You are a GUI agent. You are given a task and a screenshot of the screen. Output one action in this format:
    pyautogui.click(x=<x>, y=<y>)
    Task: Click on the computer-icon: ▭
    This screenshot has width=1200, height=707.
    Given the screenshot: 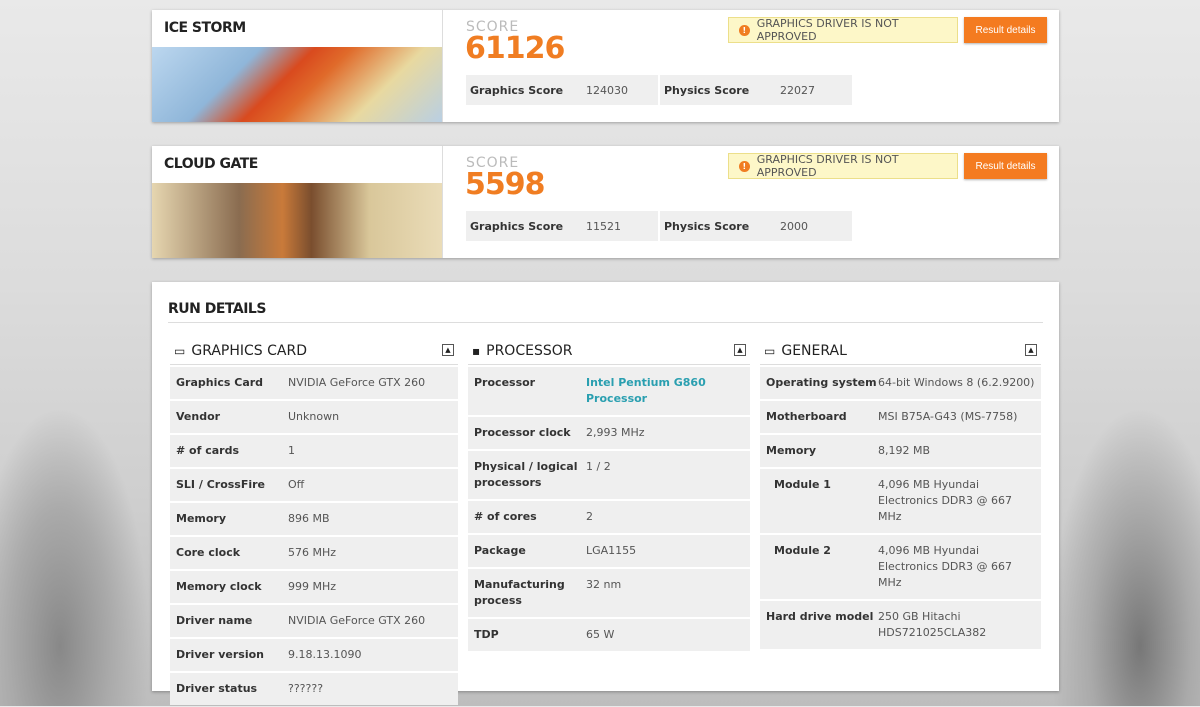 What is the action you would take?
    pyautogui.click(x=770, y=350)
    